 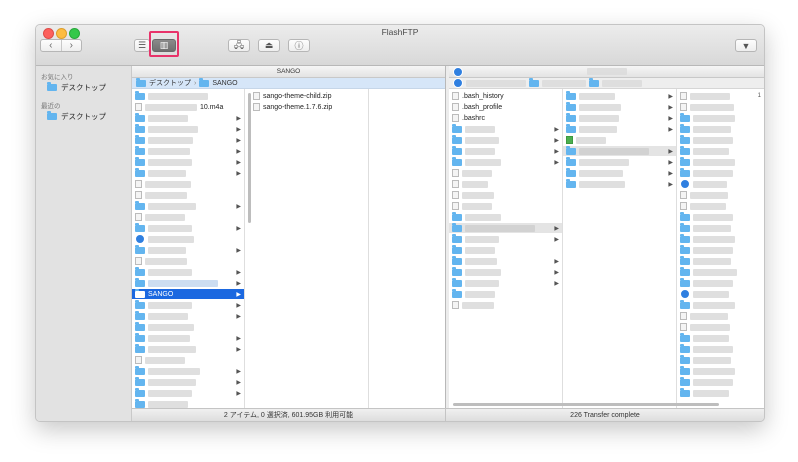 What do you see at coordinates (239, 45) in the screenshot?
I see `connect-button: 🖧` at bounding box center [239, 45].